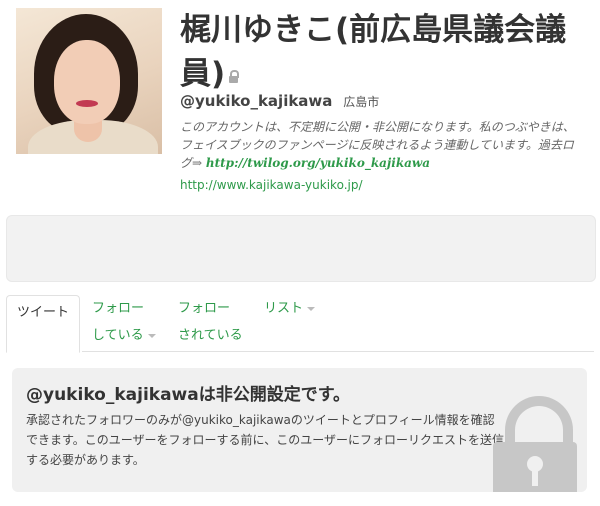 The width and height of the screenshot is (600, 506). Describe the element at coordinates (204, 308) in the screenshot. I see `tab-followers-label-1: フォロー` at that location.